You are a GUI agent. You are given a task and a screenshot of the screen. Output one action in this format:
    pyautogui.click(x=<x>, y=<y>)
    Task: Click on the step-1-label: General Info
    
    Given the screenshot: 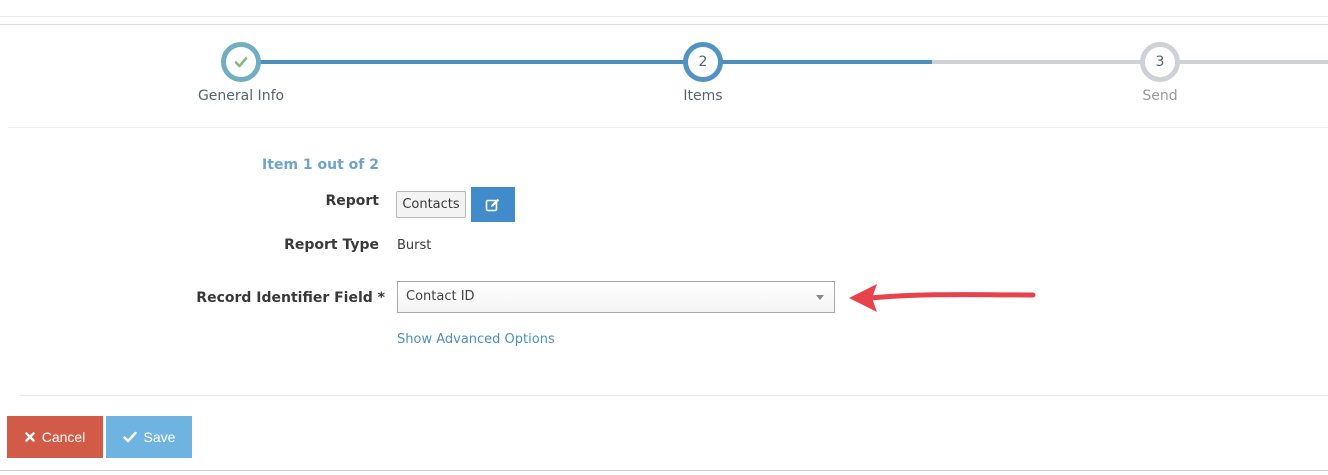 What is the action you would take?
    pyautogui.click(x=241, y=96)
    